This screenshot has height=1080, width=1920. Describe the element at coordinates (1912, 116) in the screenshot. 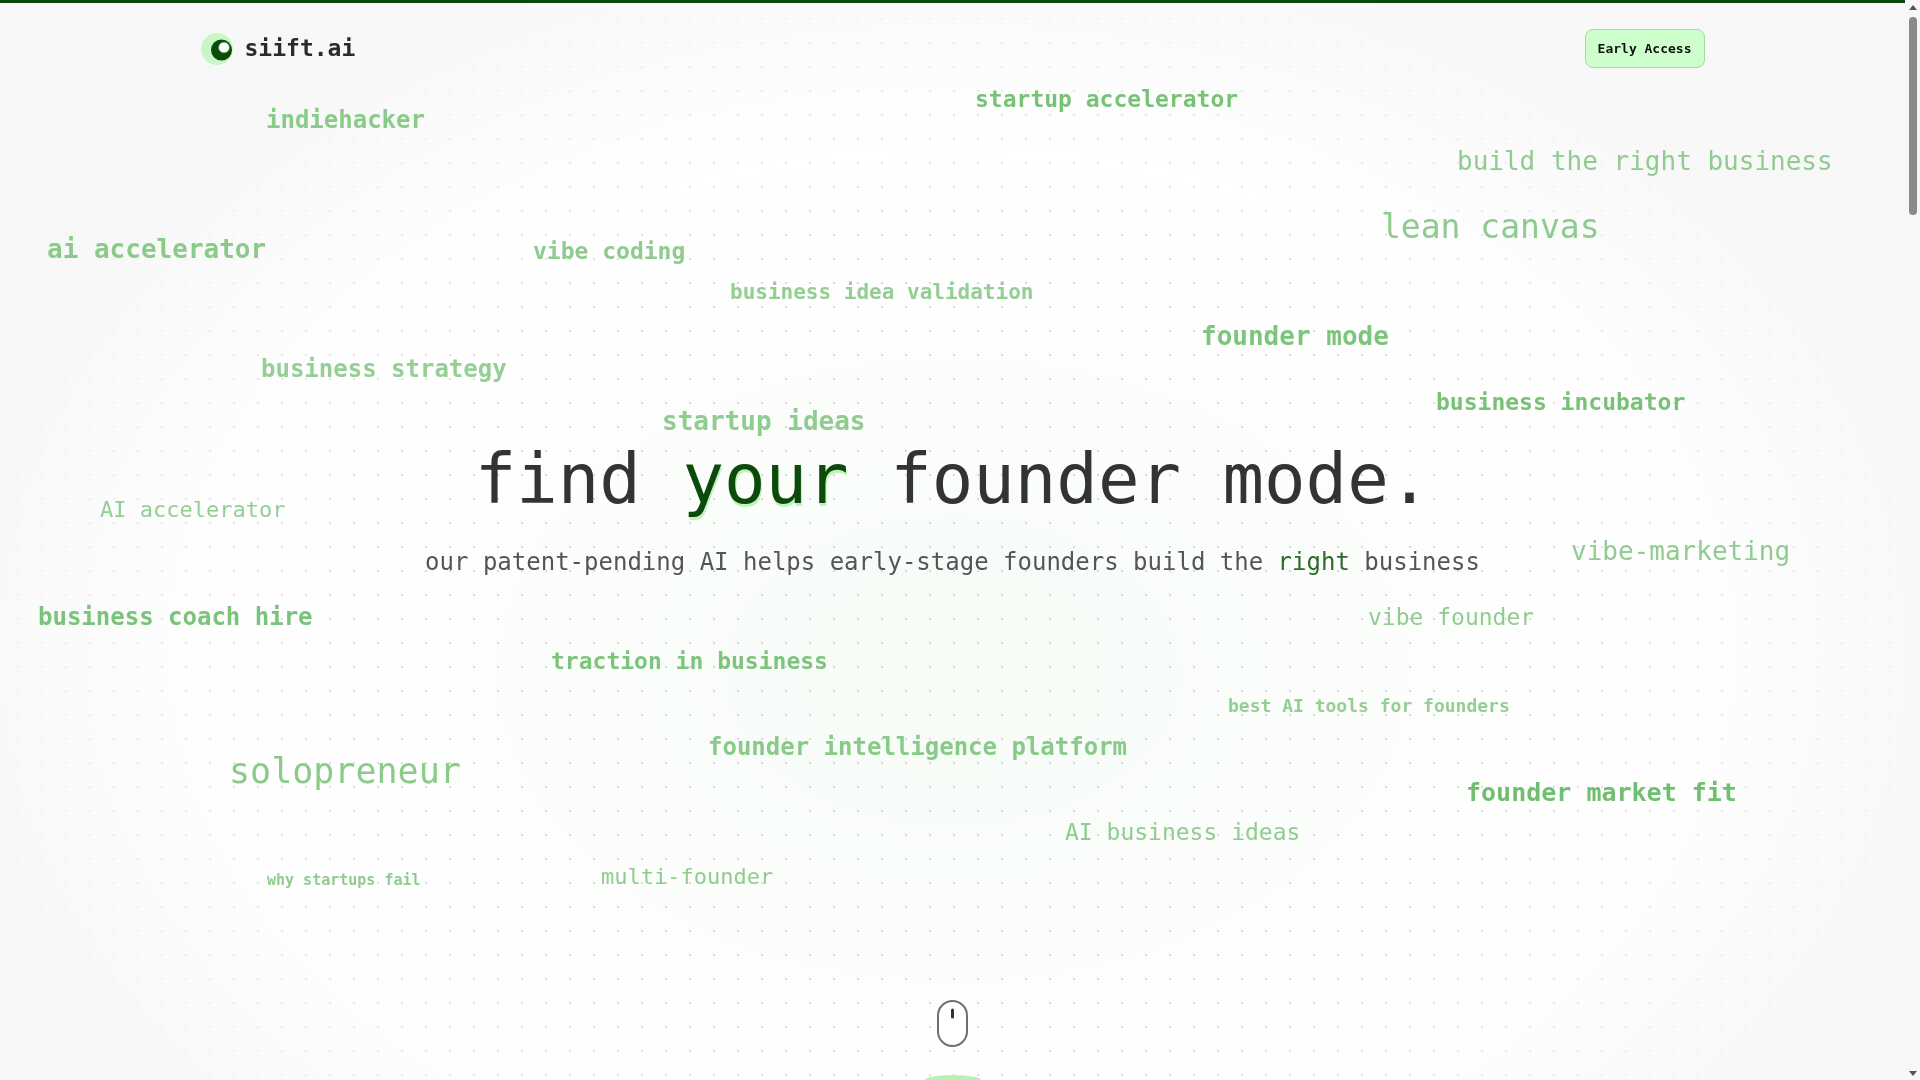

I see `scrollbar-thumb` at that location.